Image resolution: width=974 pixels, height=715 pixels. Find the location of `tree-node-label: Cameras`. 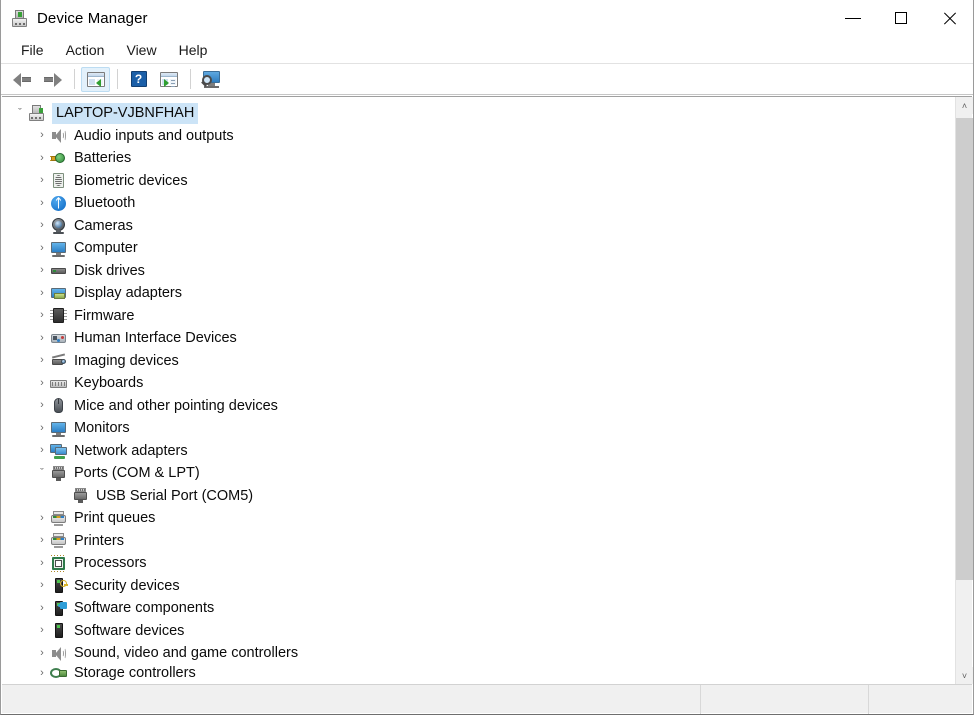

tree-node-label: Cameras is located at coordinates (103, 225).